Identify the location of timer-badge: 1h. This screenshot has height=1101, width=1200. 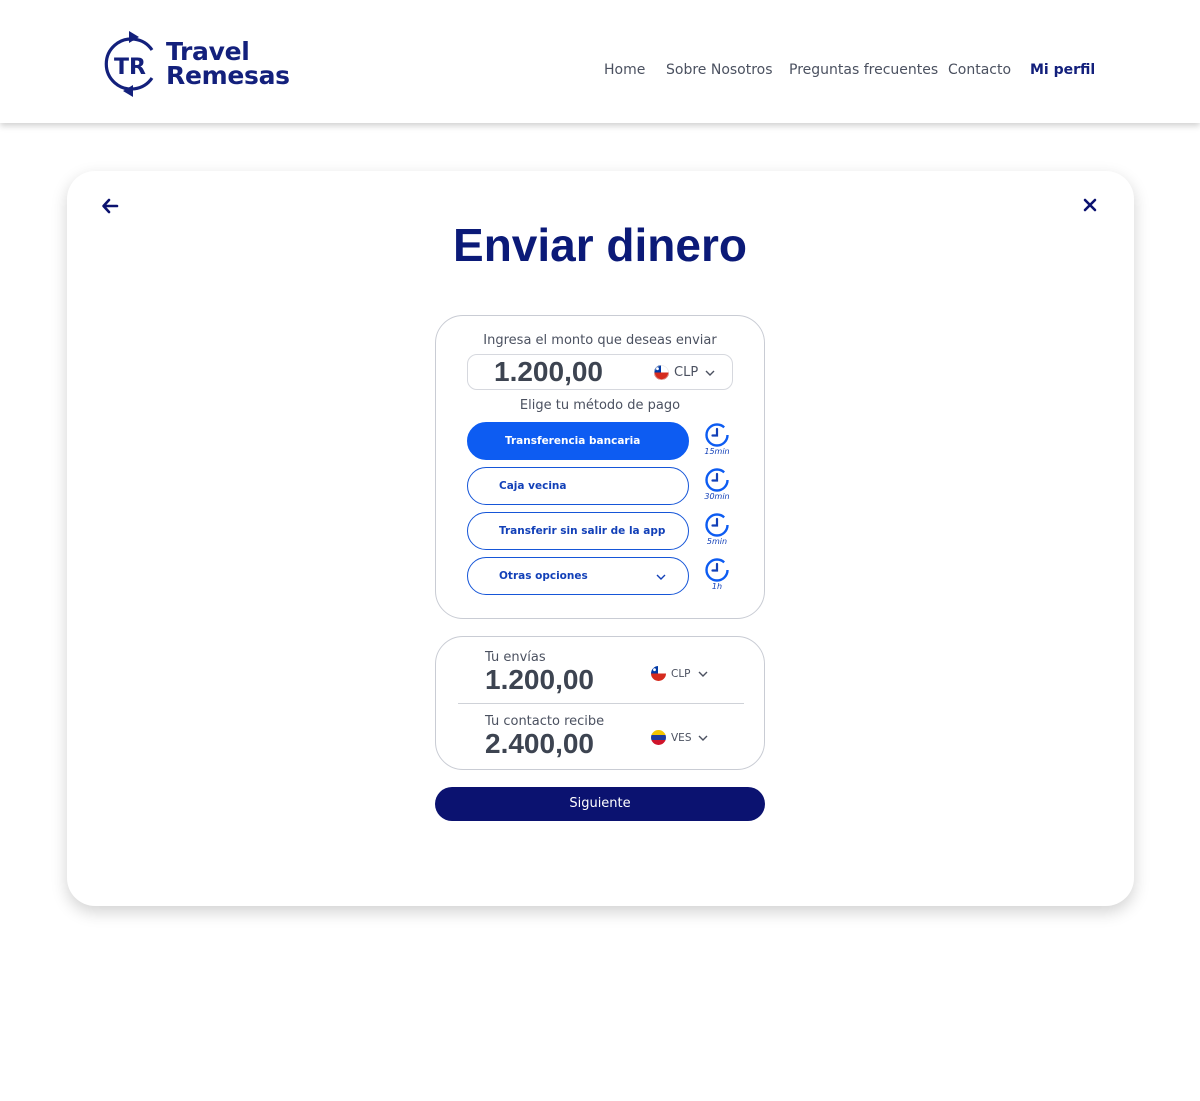
(717, 574).